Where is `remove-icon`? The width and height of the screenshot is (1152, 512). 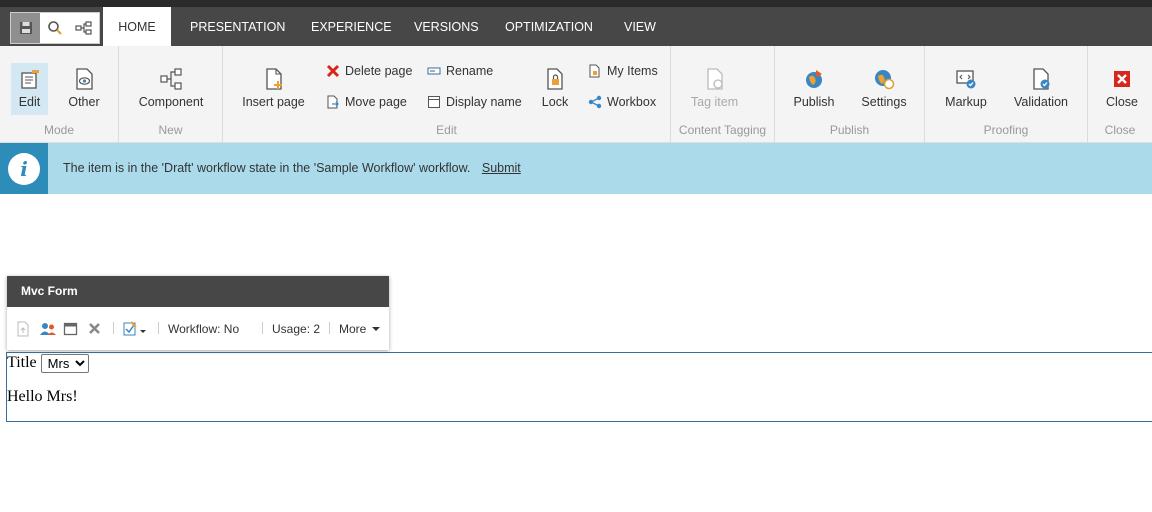 remove-icon is located at coordinates (94, 328).